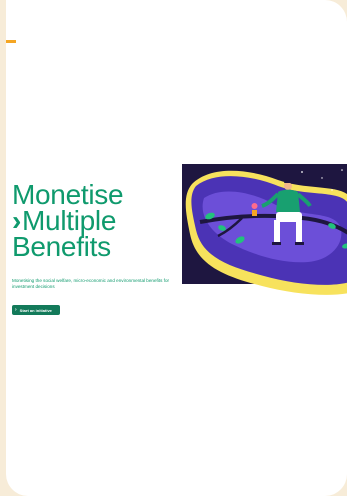  I want to click on chevron-right-icon: ›, so click(16, 309).